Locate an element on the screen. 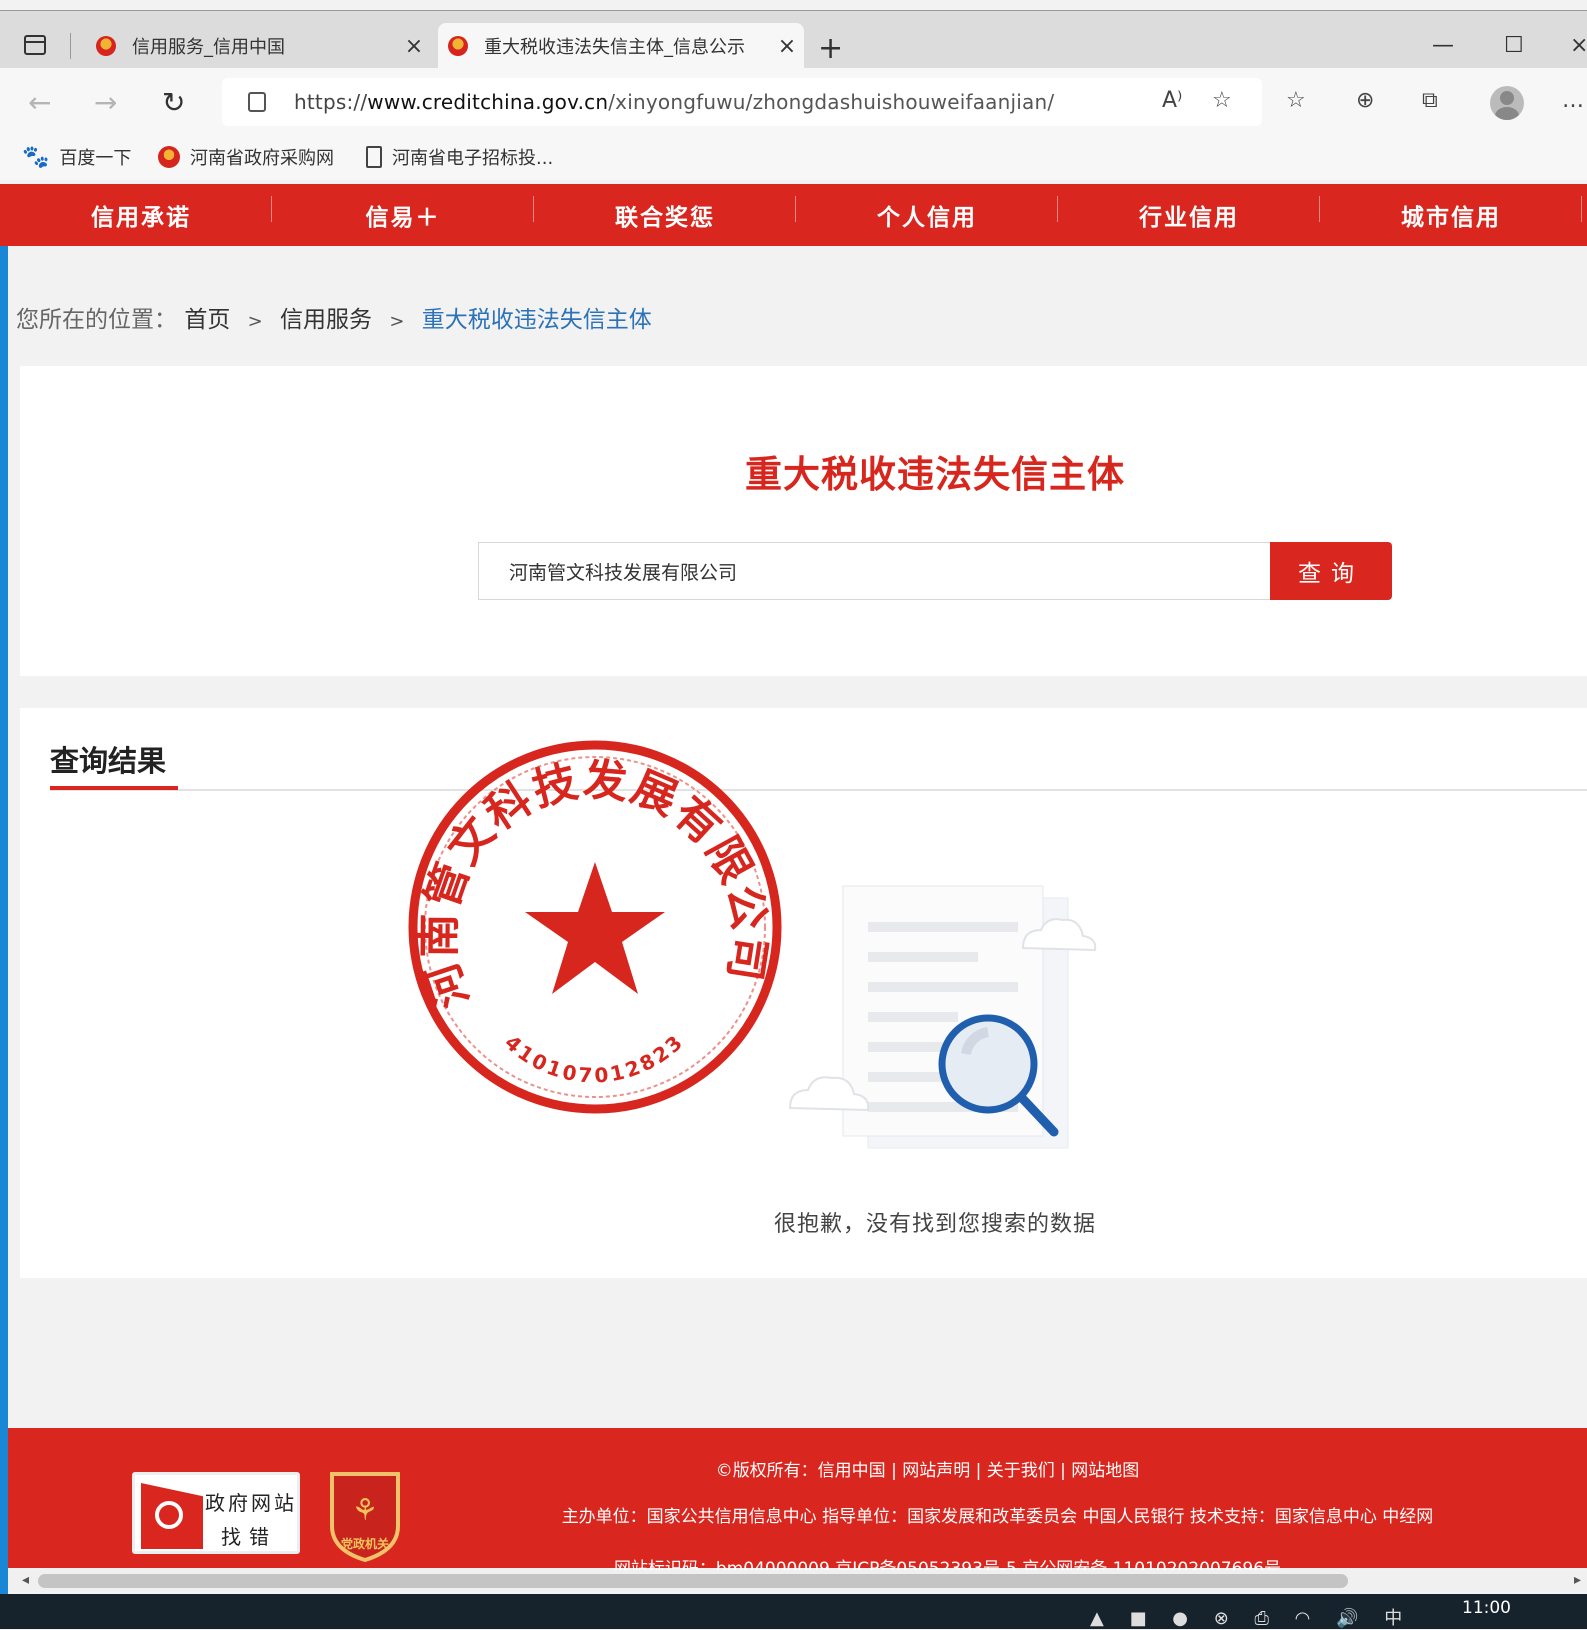 This screenshot has height=1630, width=1587. url-path: /xinyongfuwu/zhongdashuishouweifaanjian/ is located at coordinates (831, 102).